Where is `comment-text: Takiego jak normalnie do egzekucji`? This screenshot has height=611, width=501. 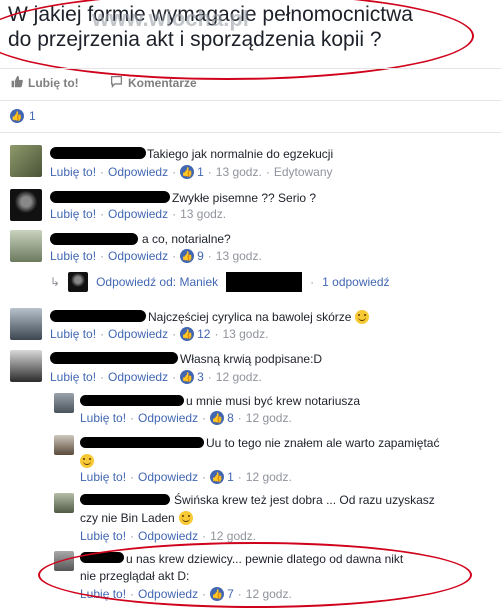 comment-text: Takiego jak normalnie do egzekucji is located at coordinates (240, 154).